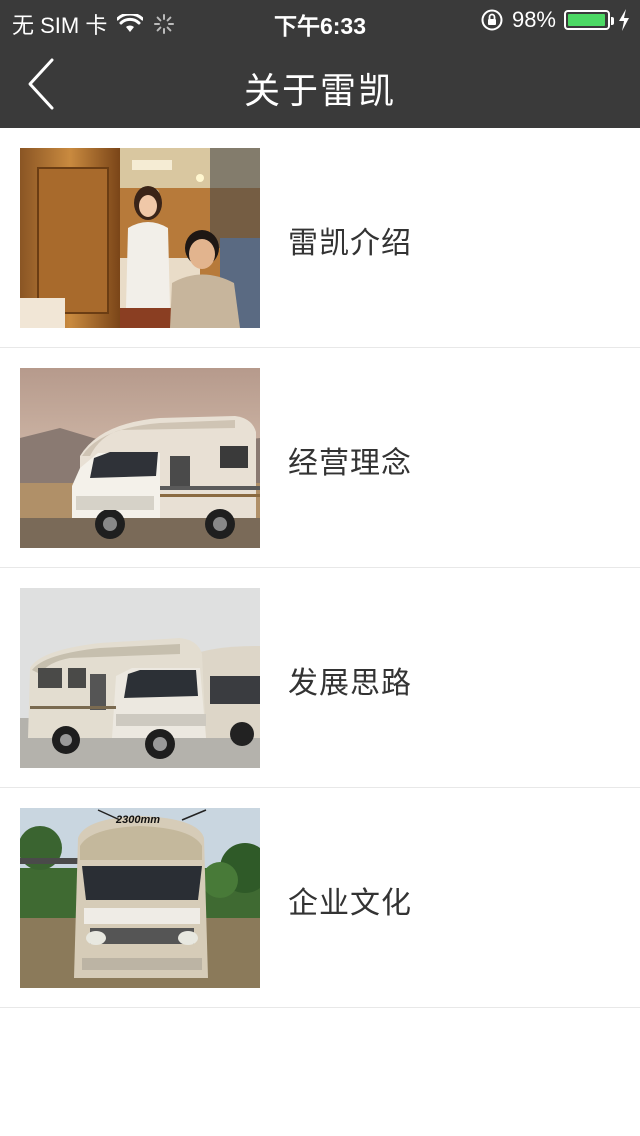 Image resolution: width=640 pixels, height=1136 pixels. Describe the element at coordinates (492, 20) in the screenshot. I see `rotation-lock-icon` at that location.